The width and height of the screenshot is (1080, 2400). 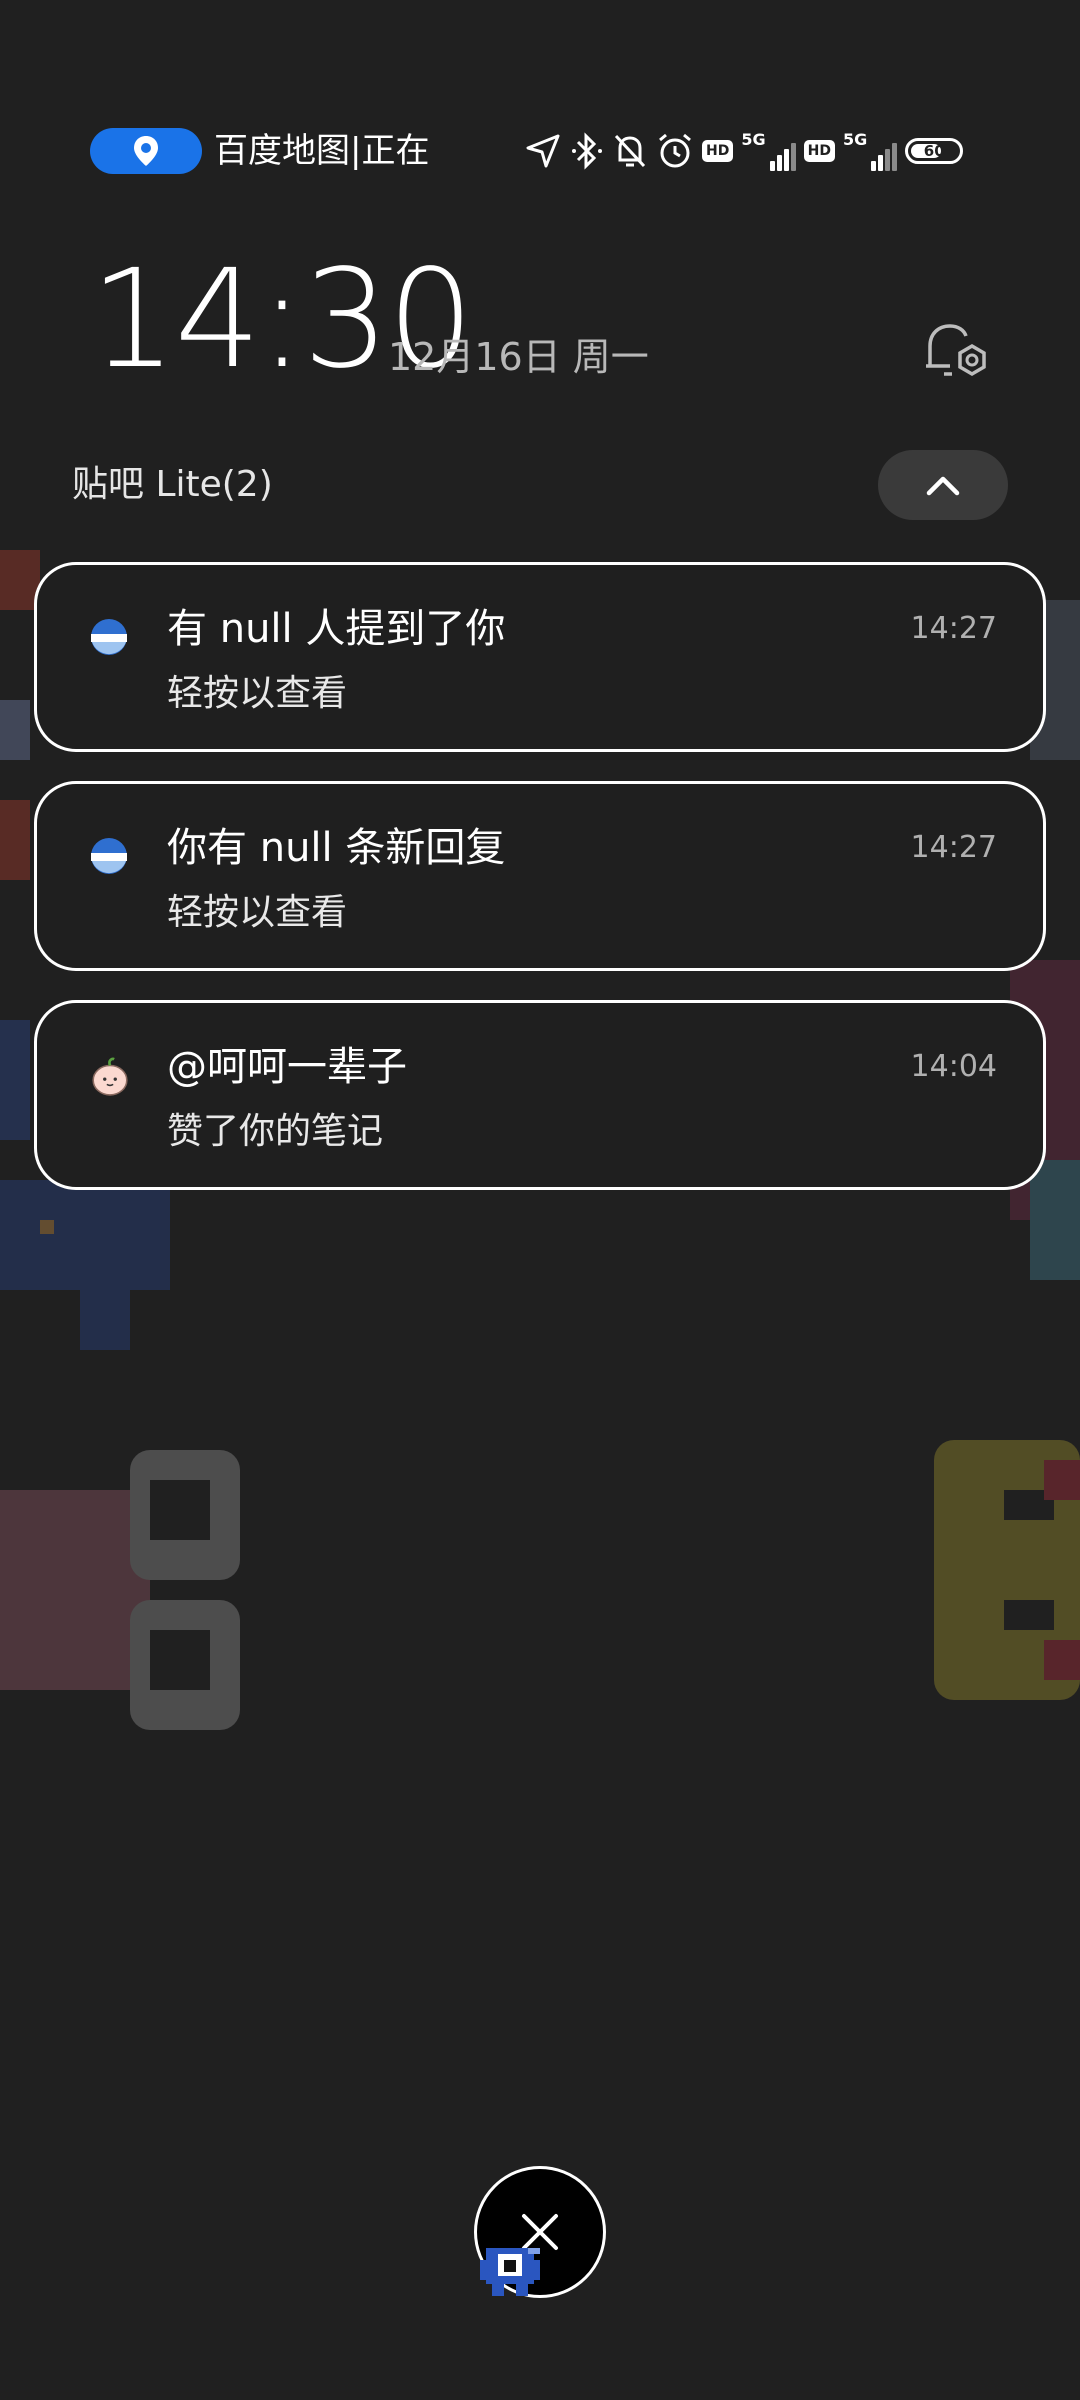 I want to click on wallpaper-pixel-art-bluecat, so click(x=85, y=1265).